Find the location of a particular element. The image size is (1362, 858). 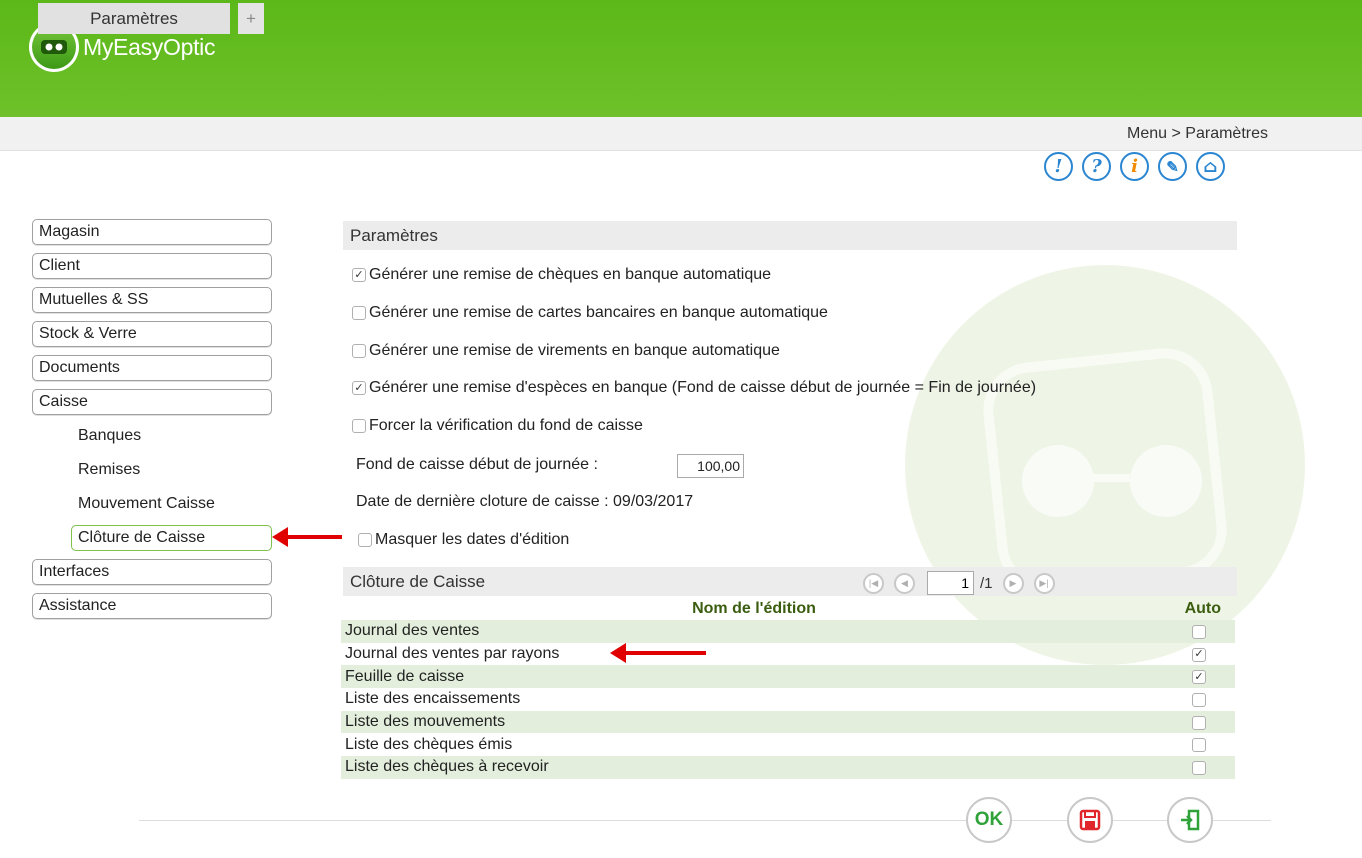

sidebar-item-documents: Documents is located at coordinates (152, 368).